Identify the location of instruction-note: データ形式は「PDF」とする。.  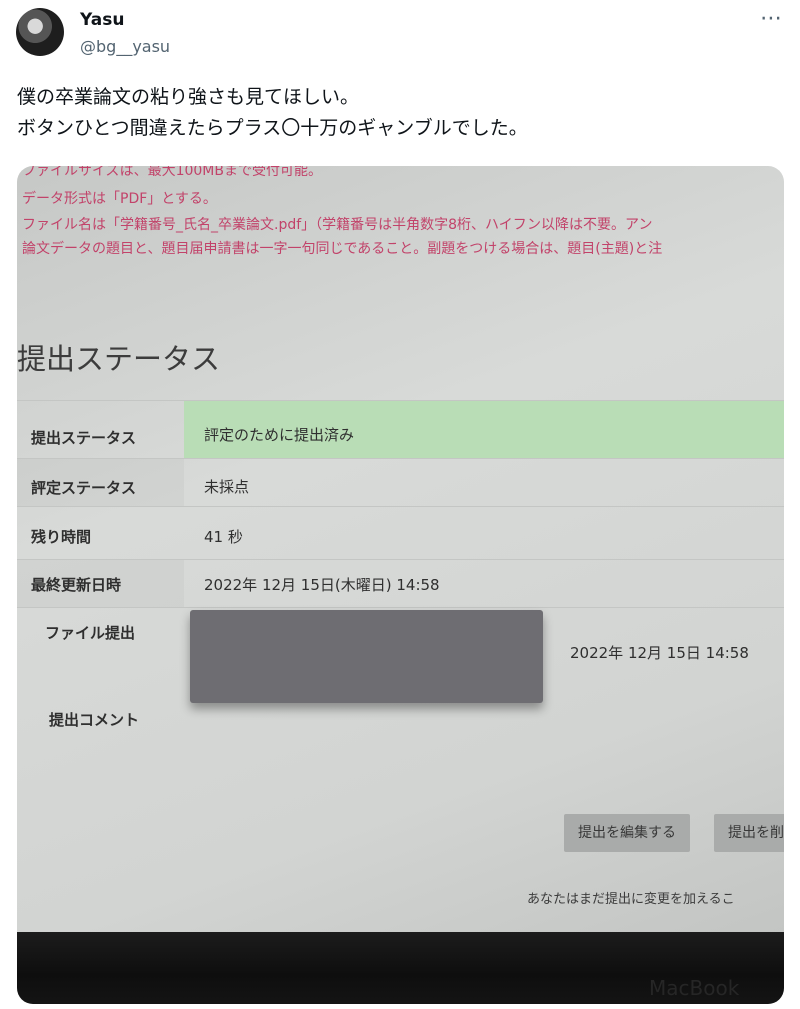
(119, 199).